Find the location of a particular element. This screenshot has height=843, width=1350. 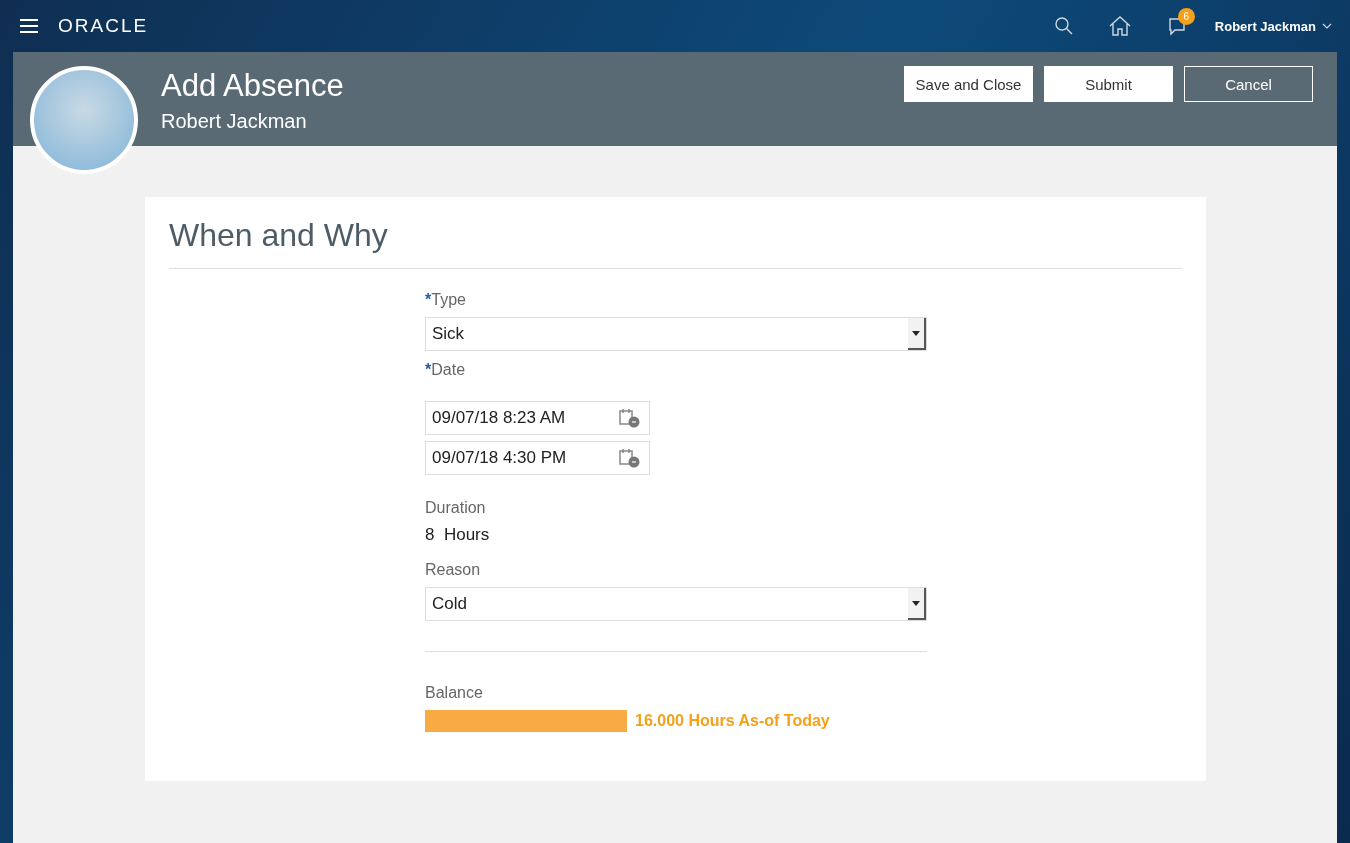

notification-badge: 6 is located at coordinates (1186, 16).